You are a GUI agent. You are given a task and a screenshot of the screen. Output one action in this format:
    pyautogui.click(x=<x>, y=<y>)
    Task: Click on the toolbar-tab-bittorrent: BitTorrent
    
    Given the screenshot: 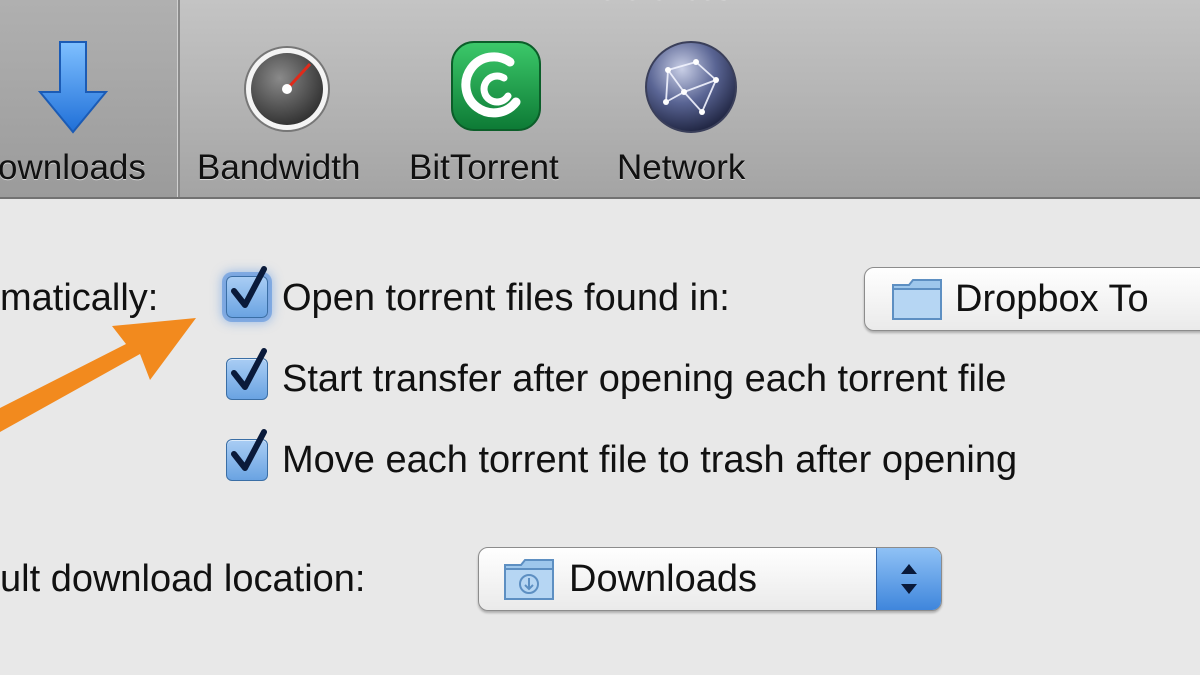 What is the action you would take?
    pyautogui.click(x=496, y=98)
    